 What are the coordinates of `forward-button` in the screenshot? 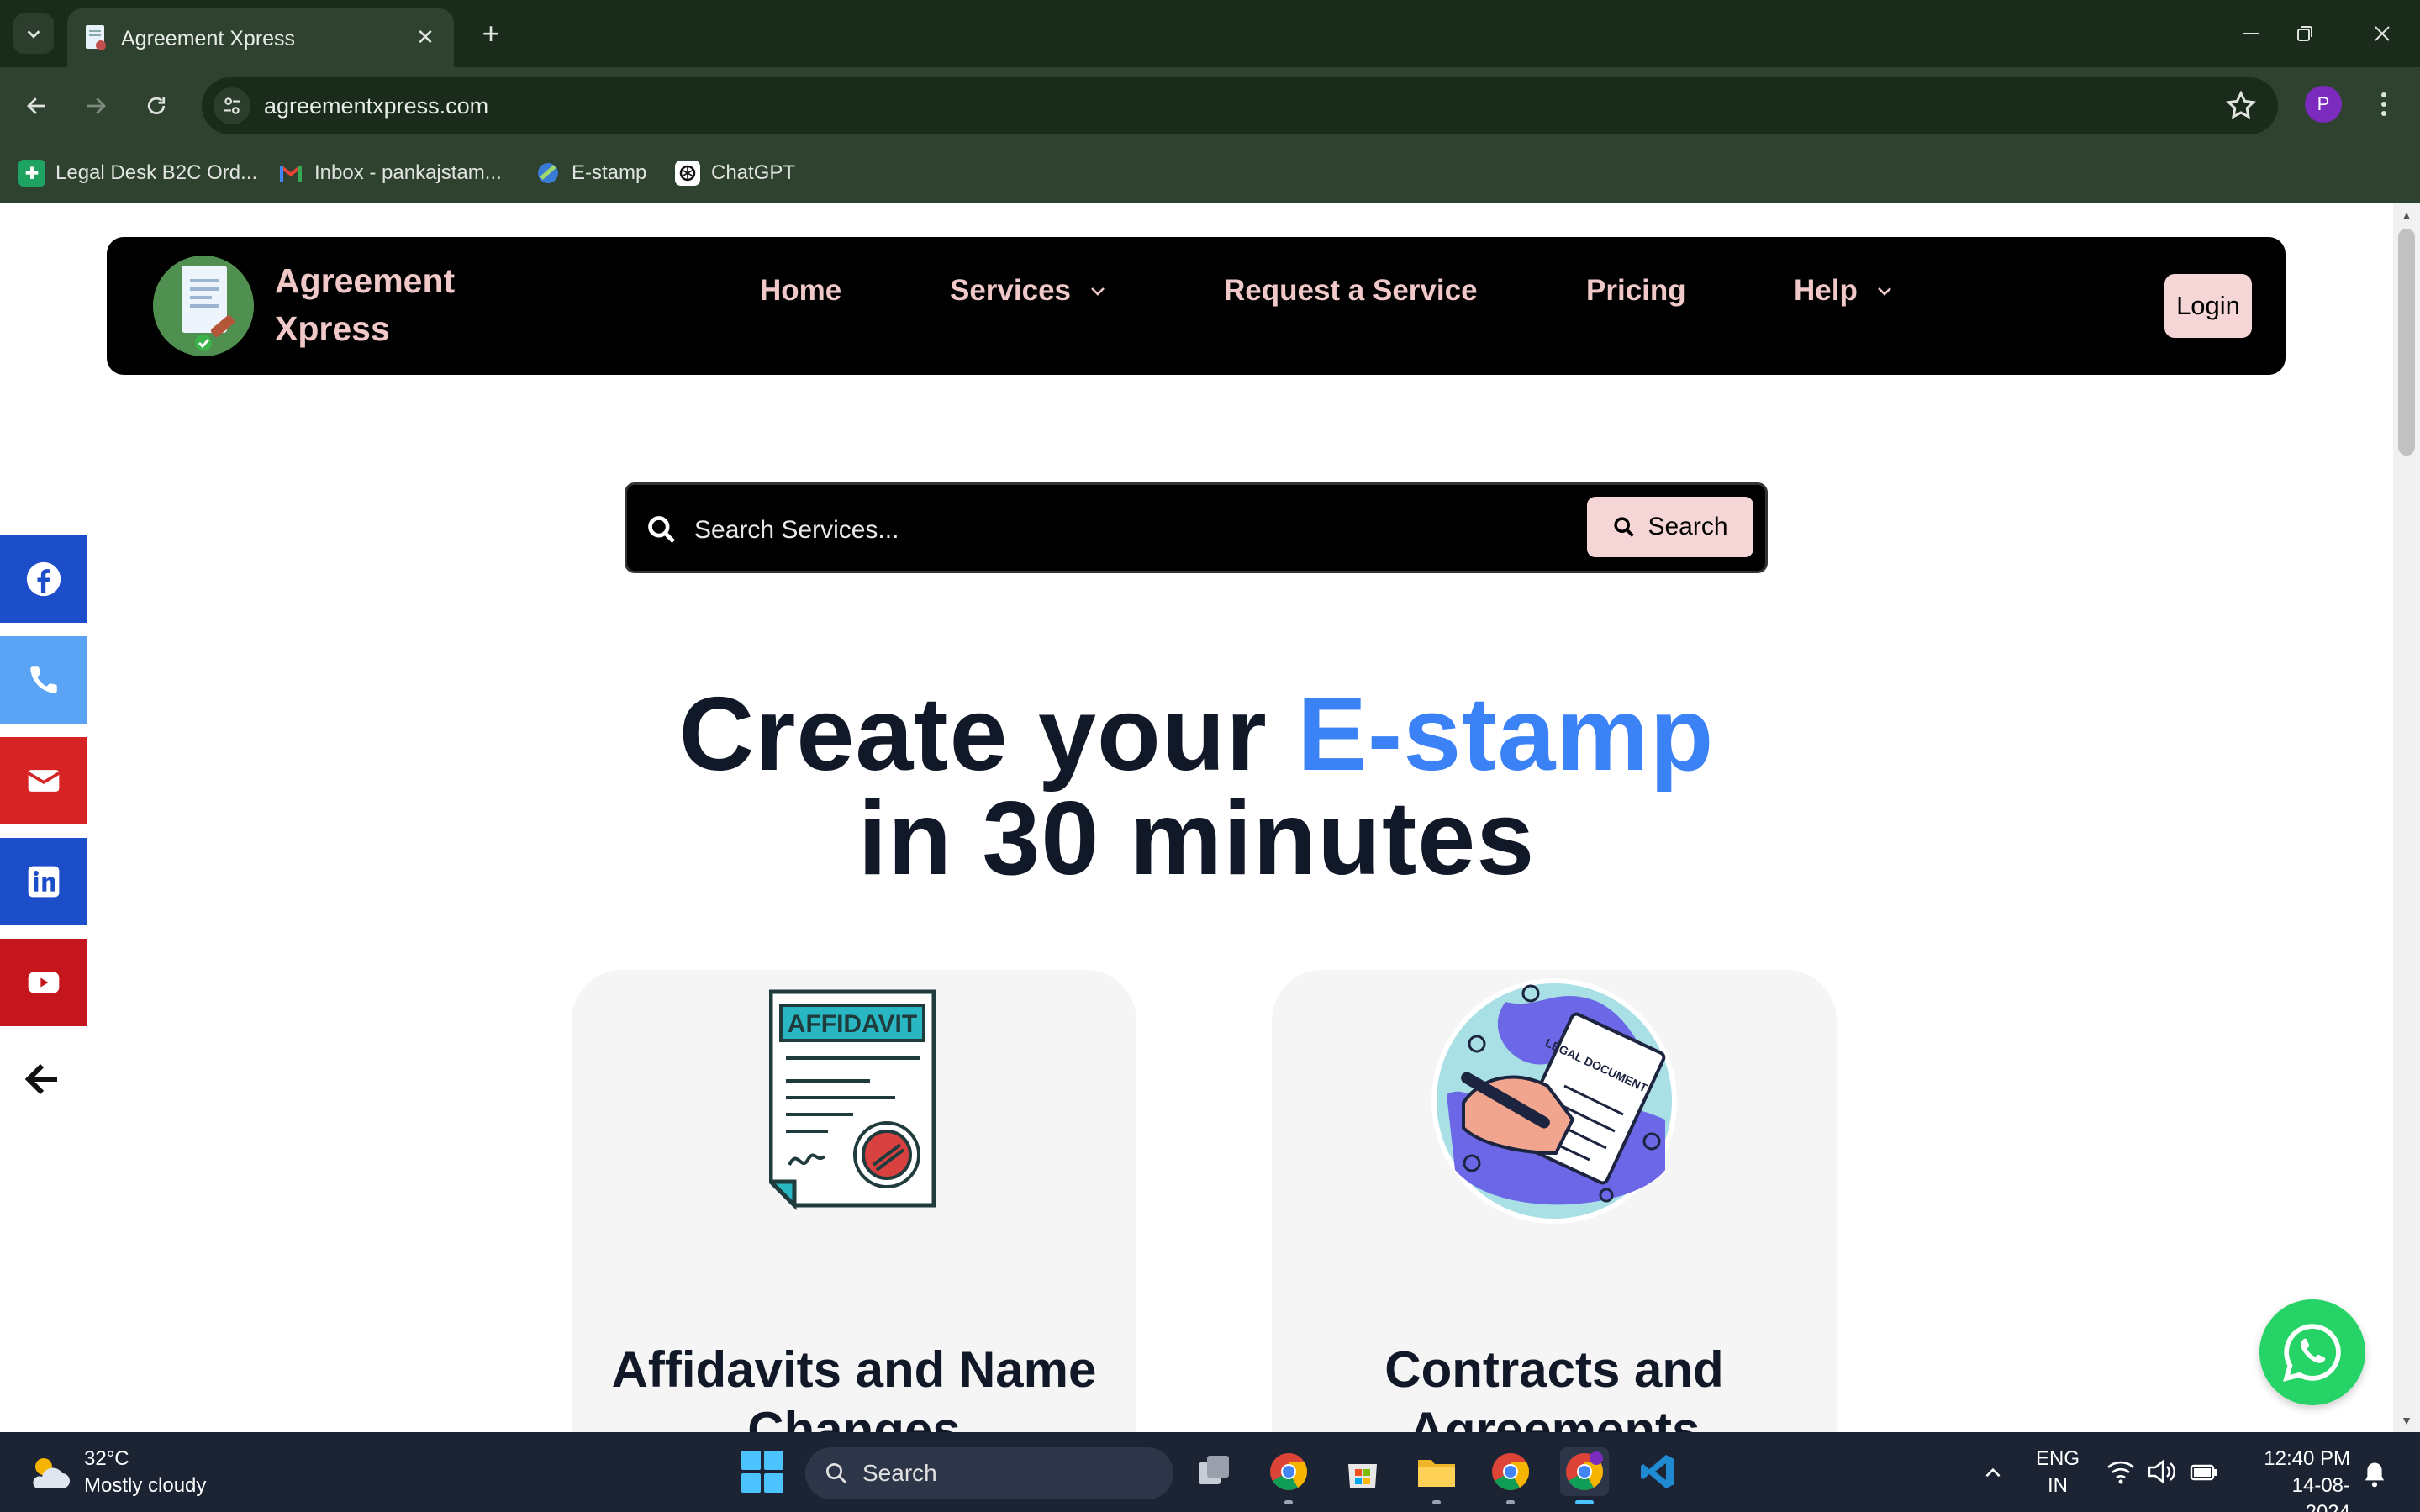 It's located at (96, 106).